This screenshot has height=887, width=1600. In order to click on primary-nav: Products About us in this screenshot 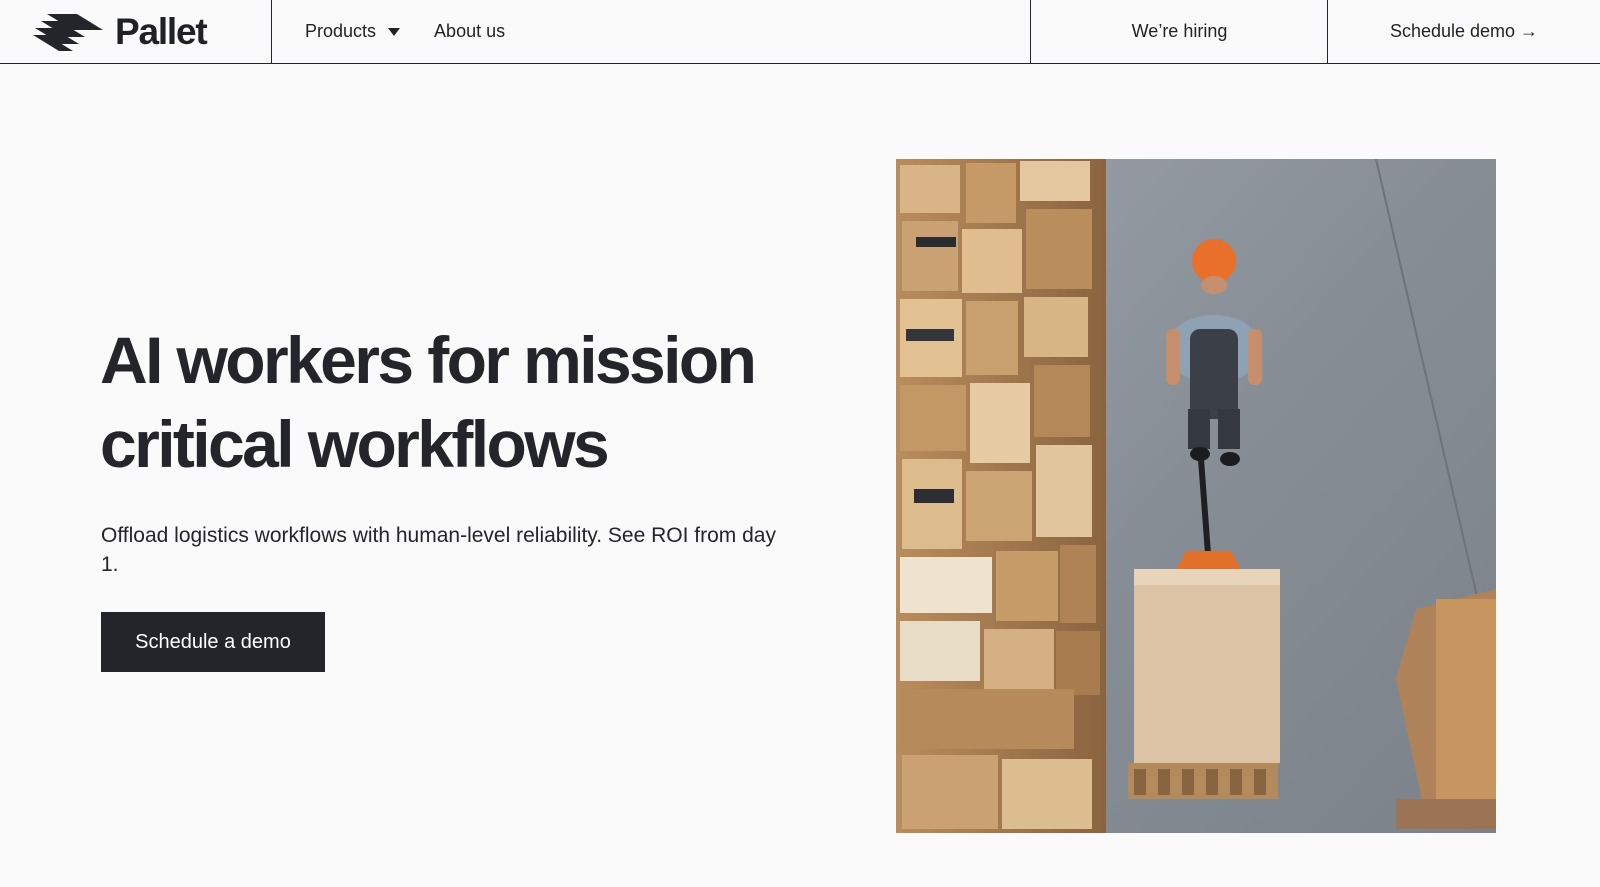, I will do `click(405, 31)`.